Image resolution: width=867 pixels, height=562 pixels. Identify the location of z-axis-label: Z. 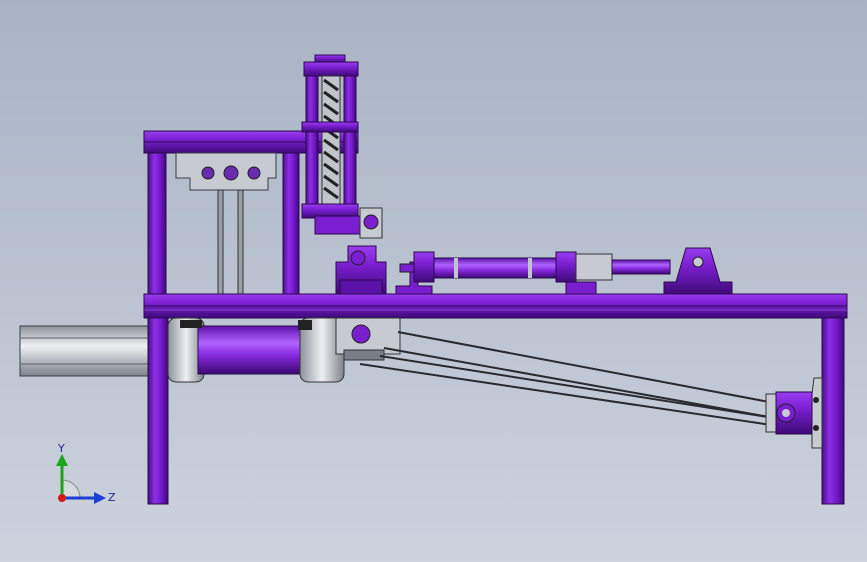
(112, 497).